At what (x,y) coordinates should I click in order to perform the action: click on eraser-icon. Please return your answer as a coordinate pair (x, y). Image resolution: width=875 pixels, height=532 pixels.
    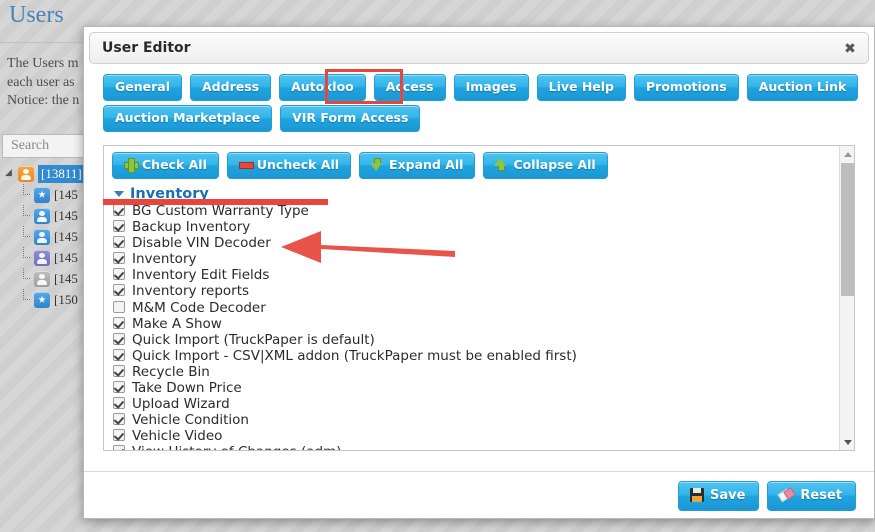
    Looking at the image, I should click on (786, 495).